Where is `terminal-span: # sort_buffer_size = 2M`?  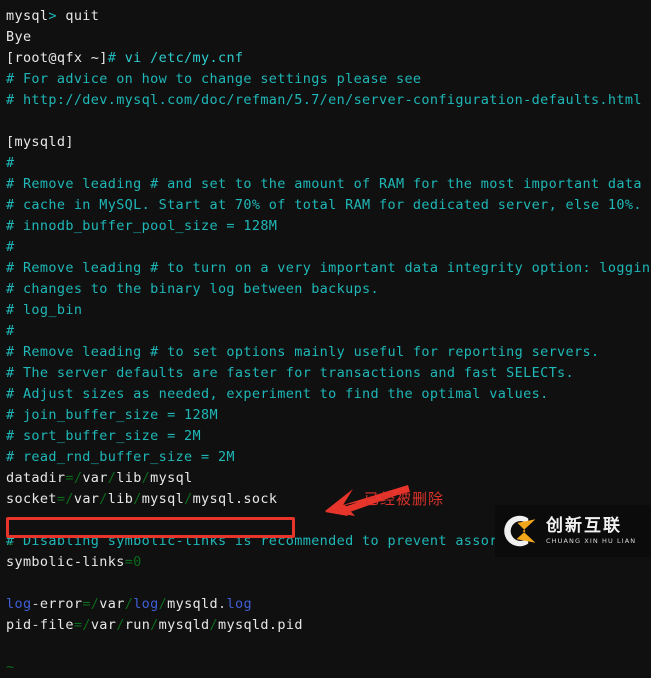
terminal-span: # sort_buffer_size = 2M is located at coordinates (103, 436).